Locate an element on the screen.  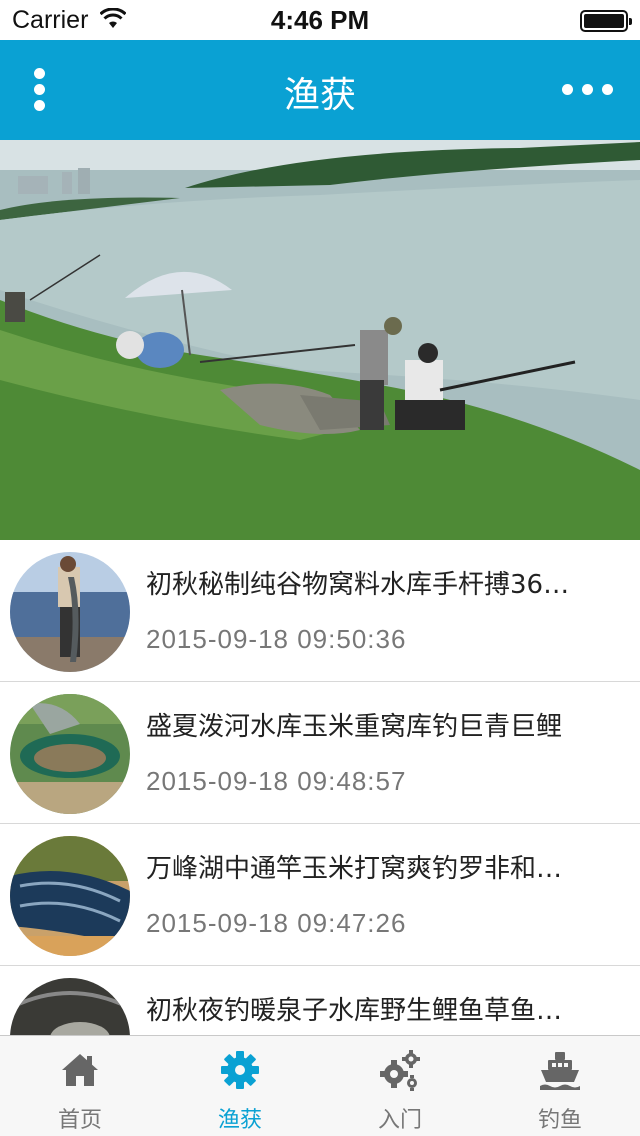
nav-bar: 渔获 is located at coordinates (320, 90).